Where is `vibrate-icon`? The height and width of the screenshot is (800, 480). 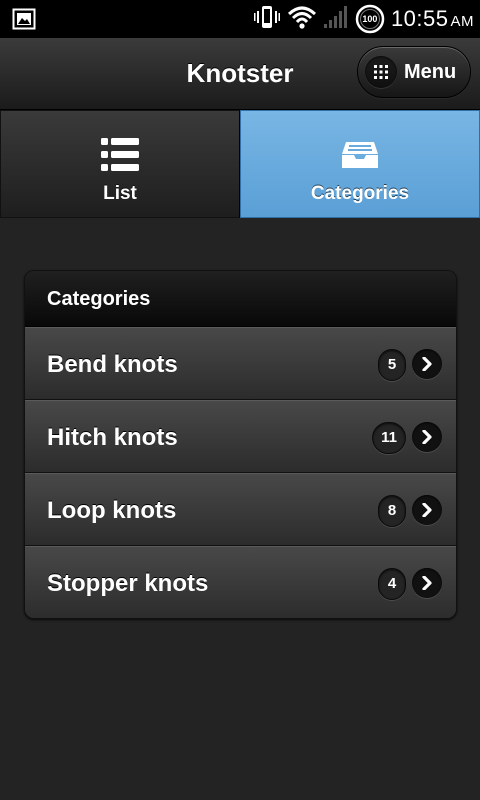 vibrate-icon is located at coordinates (267, 19).